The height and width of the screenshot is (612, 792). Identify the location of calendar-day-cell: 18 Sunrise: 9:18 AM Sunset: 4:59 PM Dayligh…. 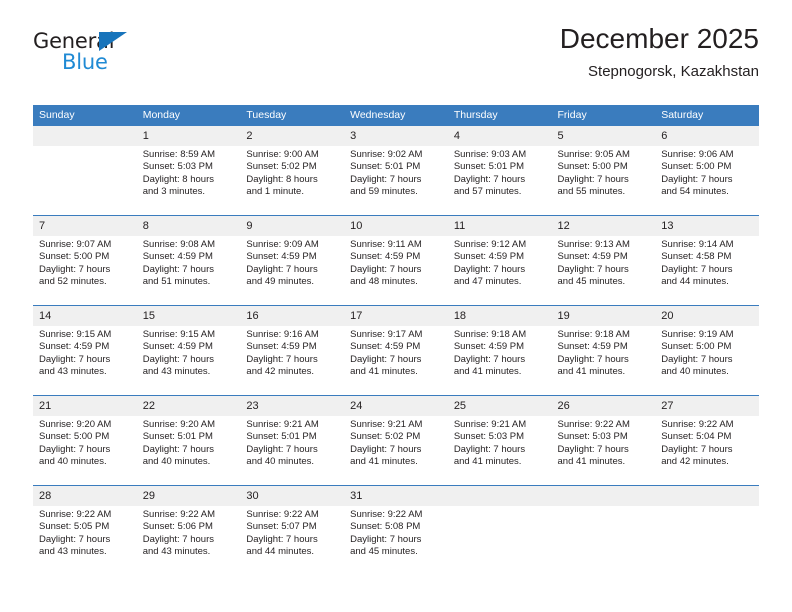
(499, 350).